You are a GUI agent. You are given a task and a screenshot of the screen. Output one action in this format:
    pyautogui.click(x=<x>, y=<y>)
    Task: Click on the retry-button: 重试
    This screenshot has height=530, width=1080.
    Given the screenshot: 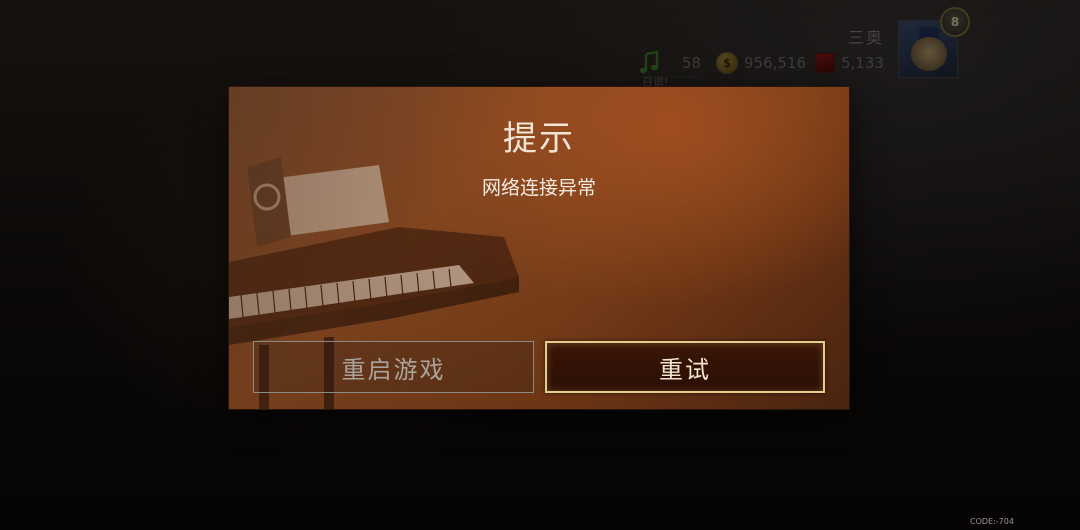 What is the action you would take?
    pyautogui.click(x=685, y=367)
    